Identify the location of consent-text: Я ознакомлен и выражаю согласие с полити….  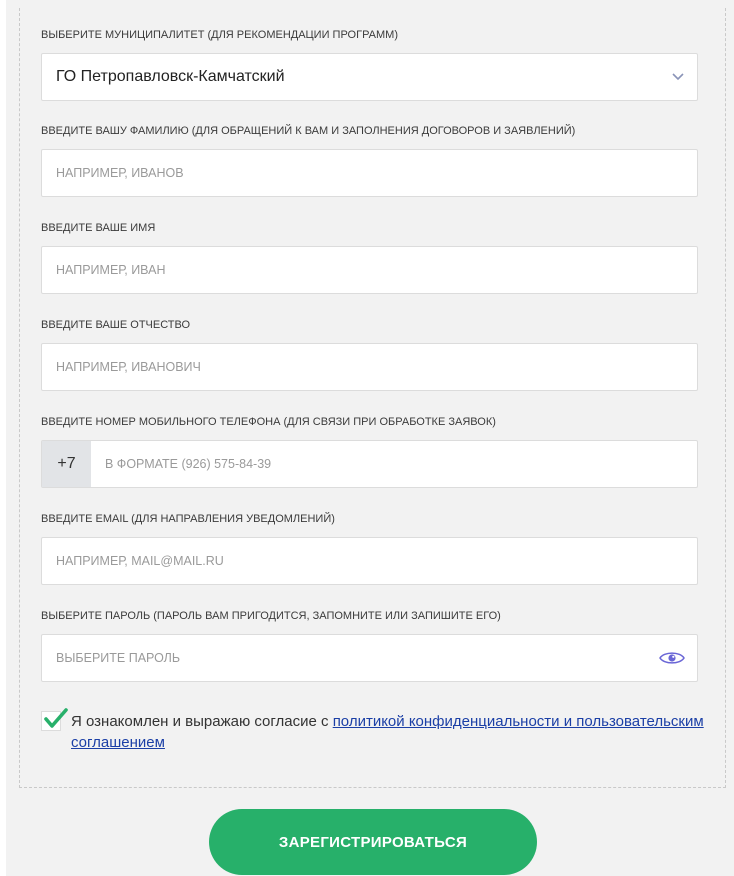
(391, 732).